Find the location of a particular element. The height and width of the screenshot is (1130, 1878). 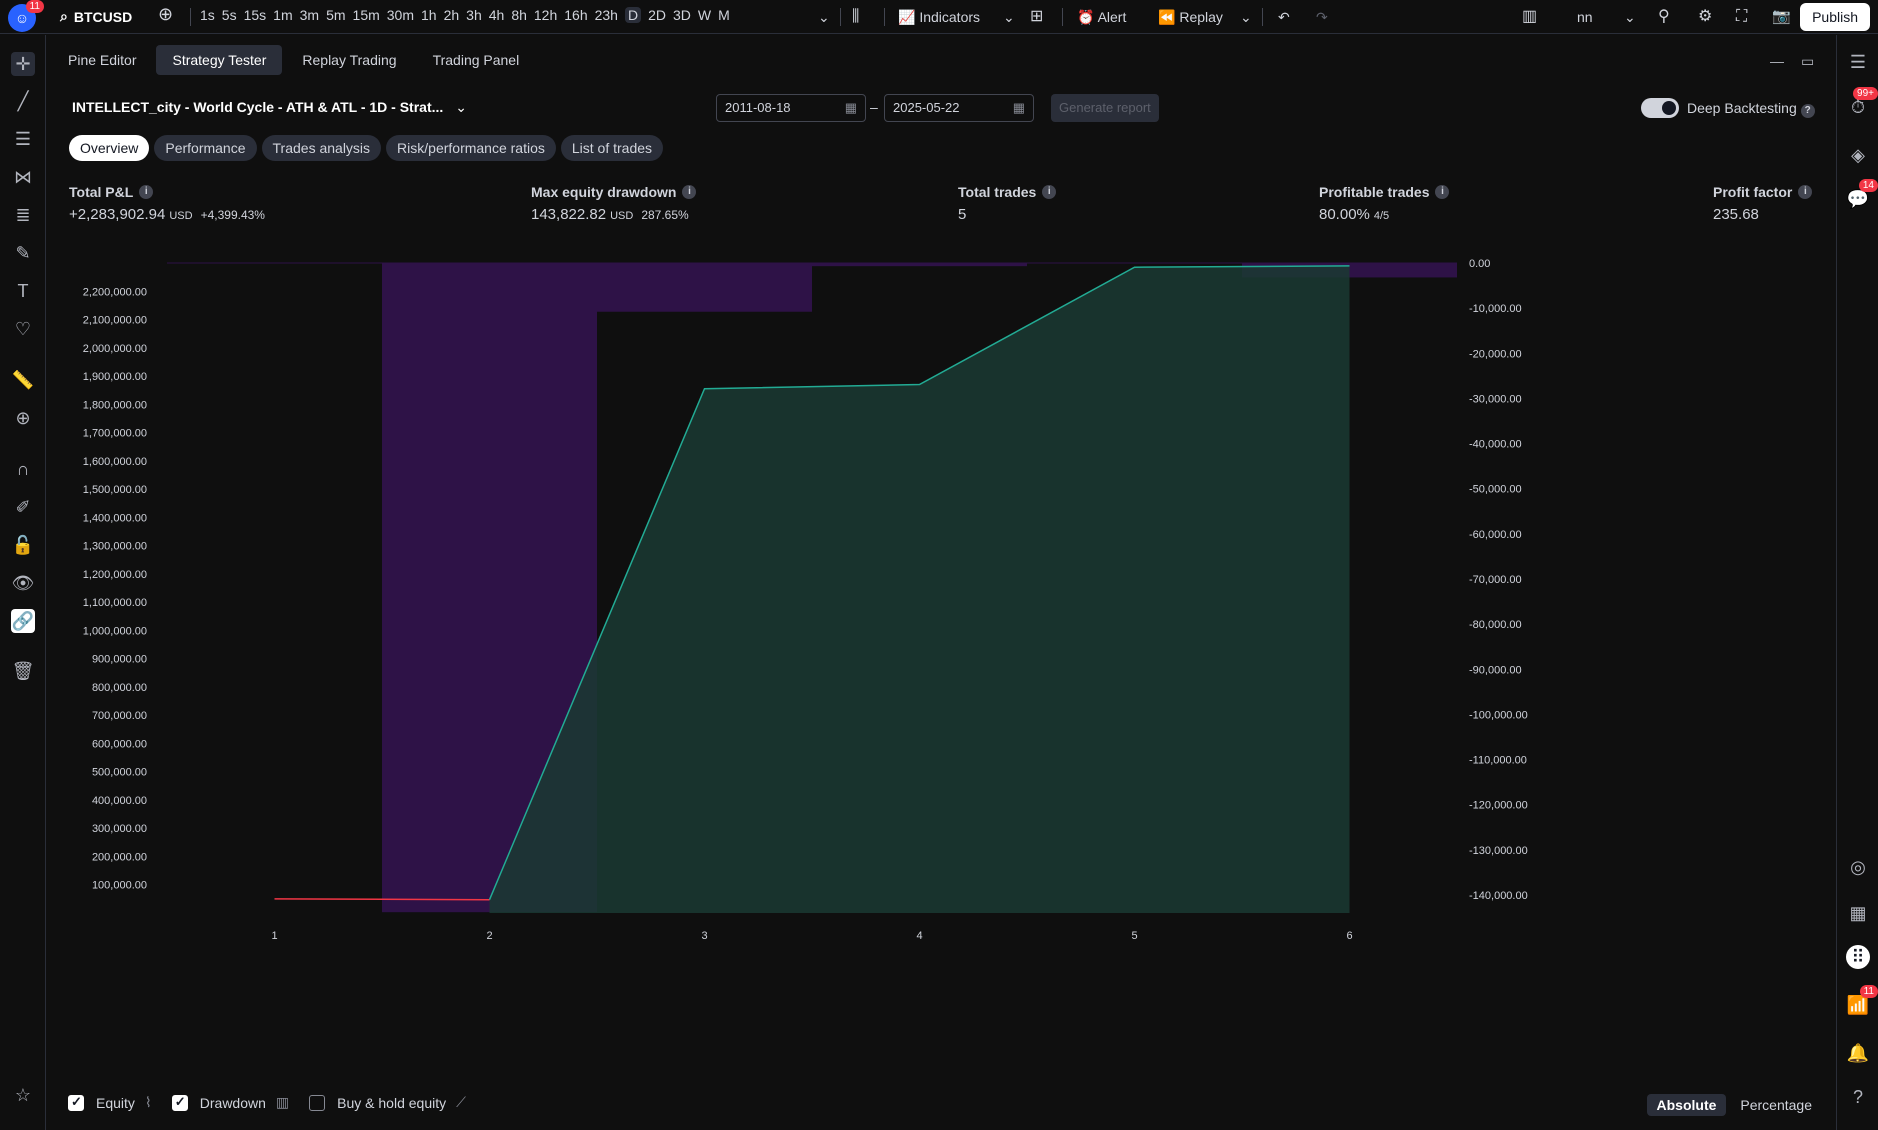

timeframe-5s: 5s is located at coordinates (229, 15).